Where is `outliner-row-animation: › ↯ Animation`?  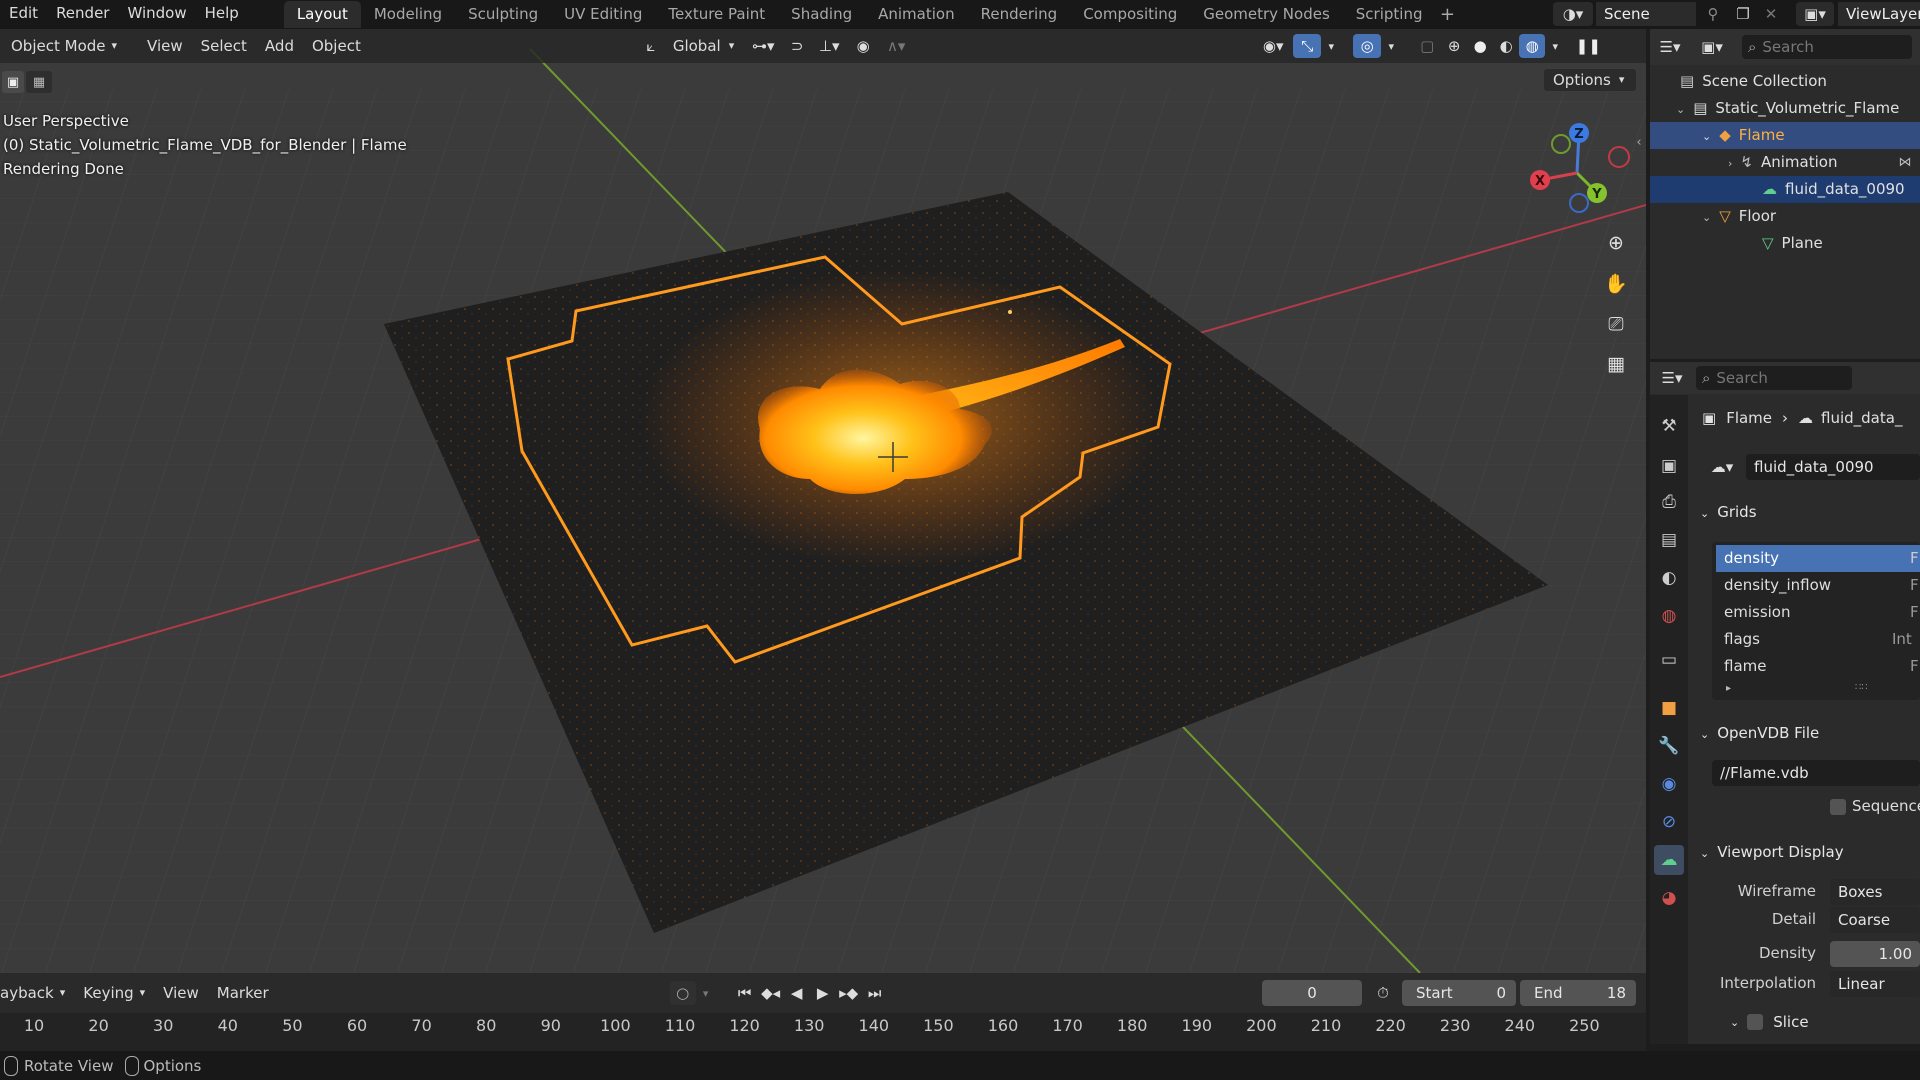 outliner-row-animation: › ↯ Animation is located at coordinates (1785, 162).